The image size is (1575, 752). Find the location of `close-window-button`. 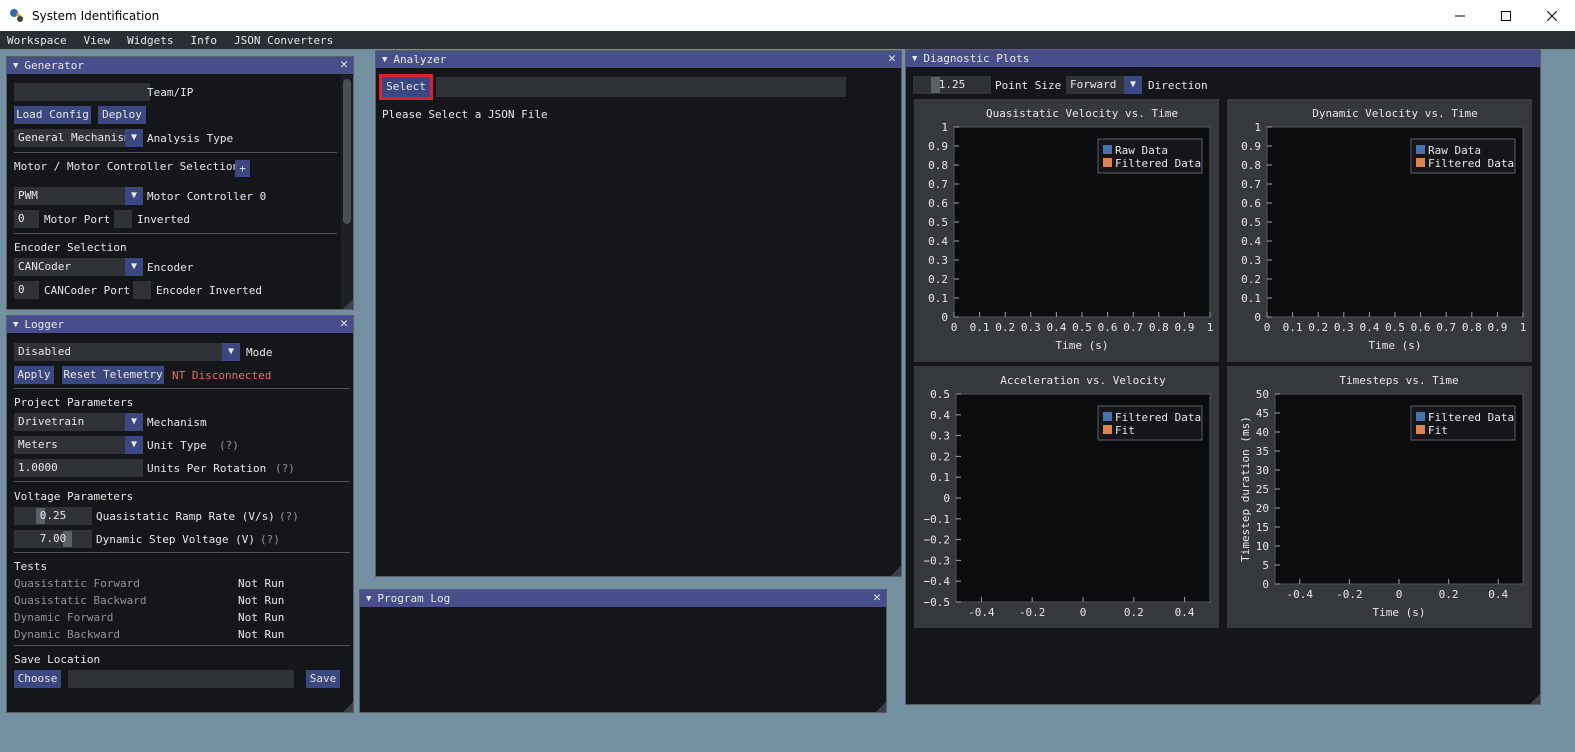

close-window-button is located at coordinates (1552, 15).